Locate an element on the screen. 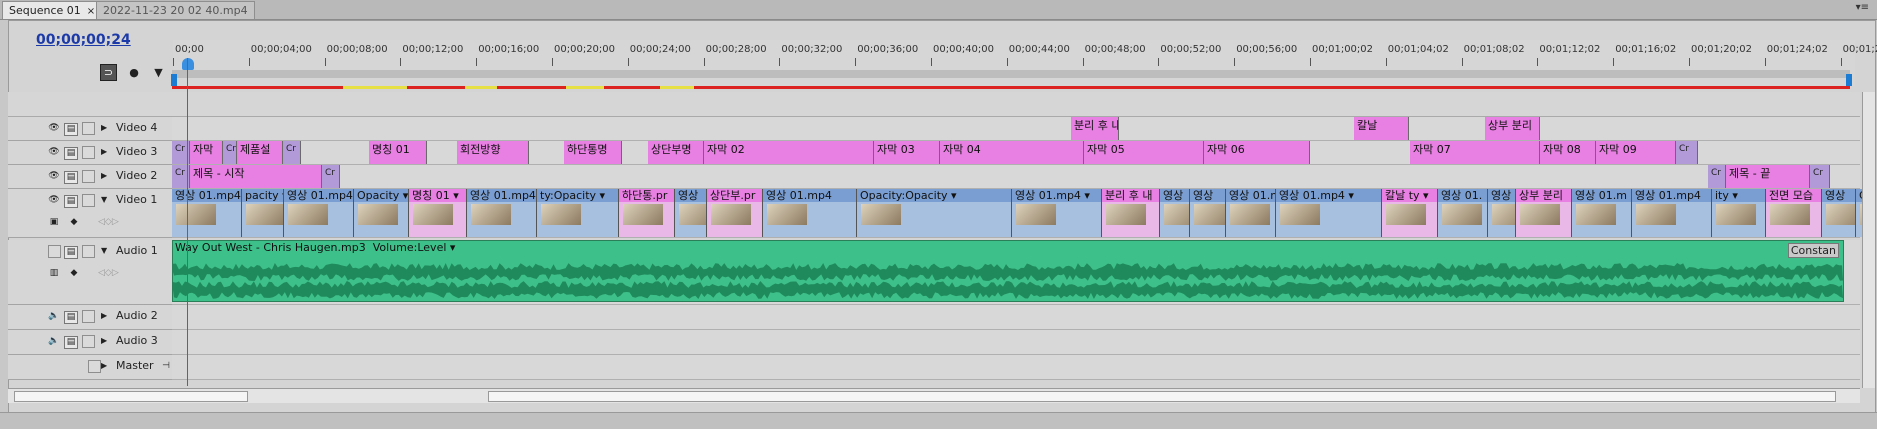 This screenshot has height=429, width=1877. work-area-end-handle is located at coordinates (1849, 80).